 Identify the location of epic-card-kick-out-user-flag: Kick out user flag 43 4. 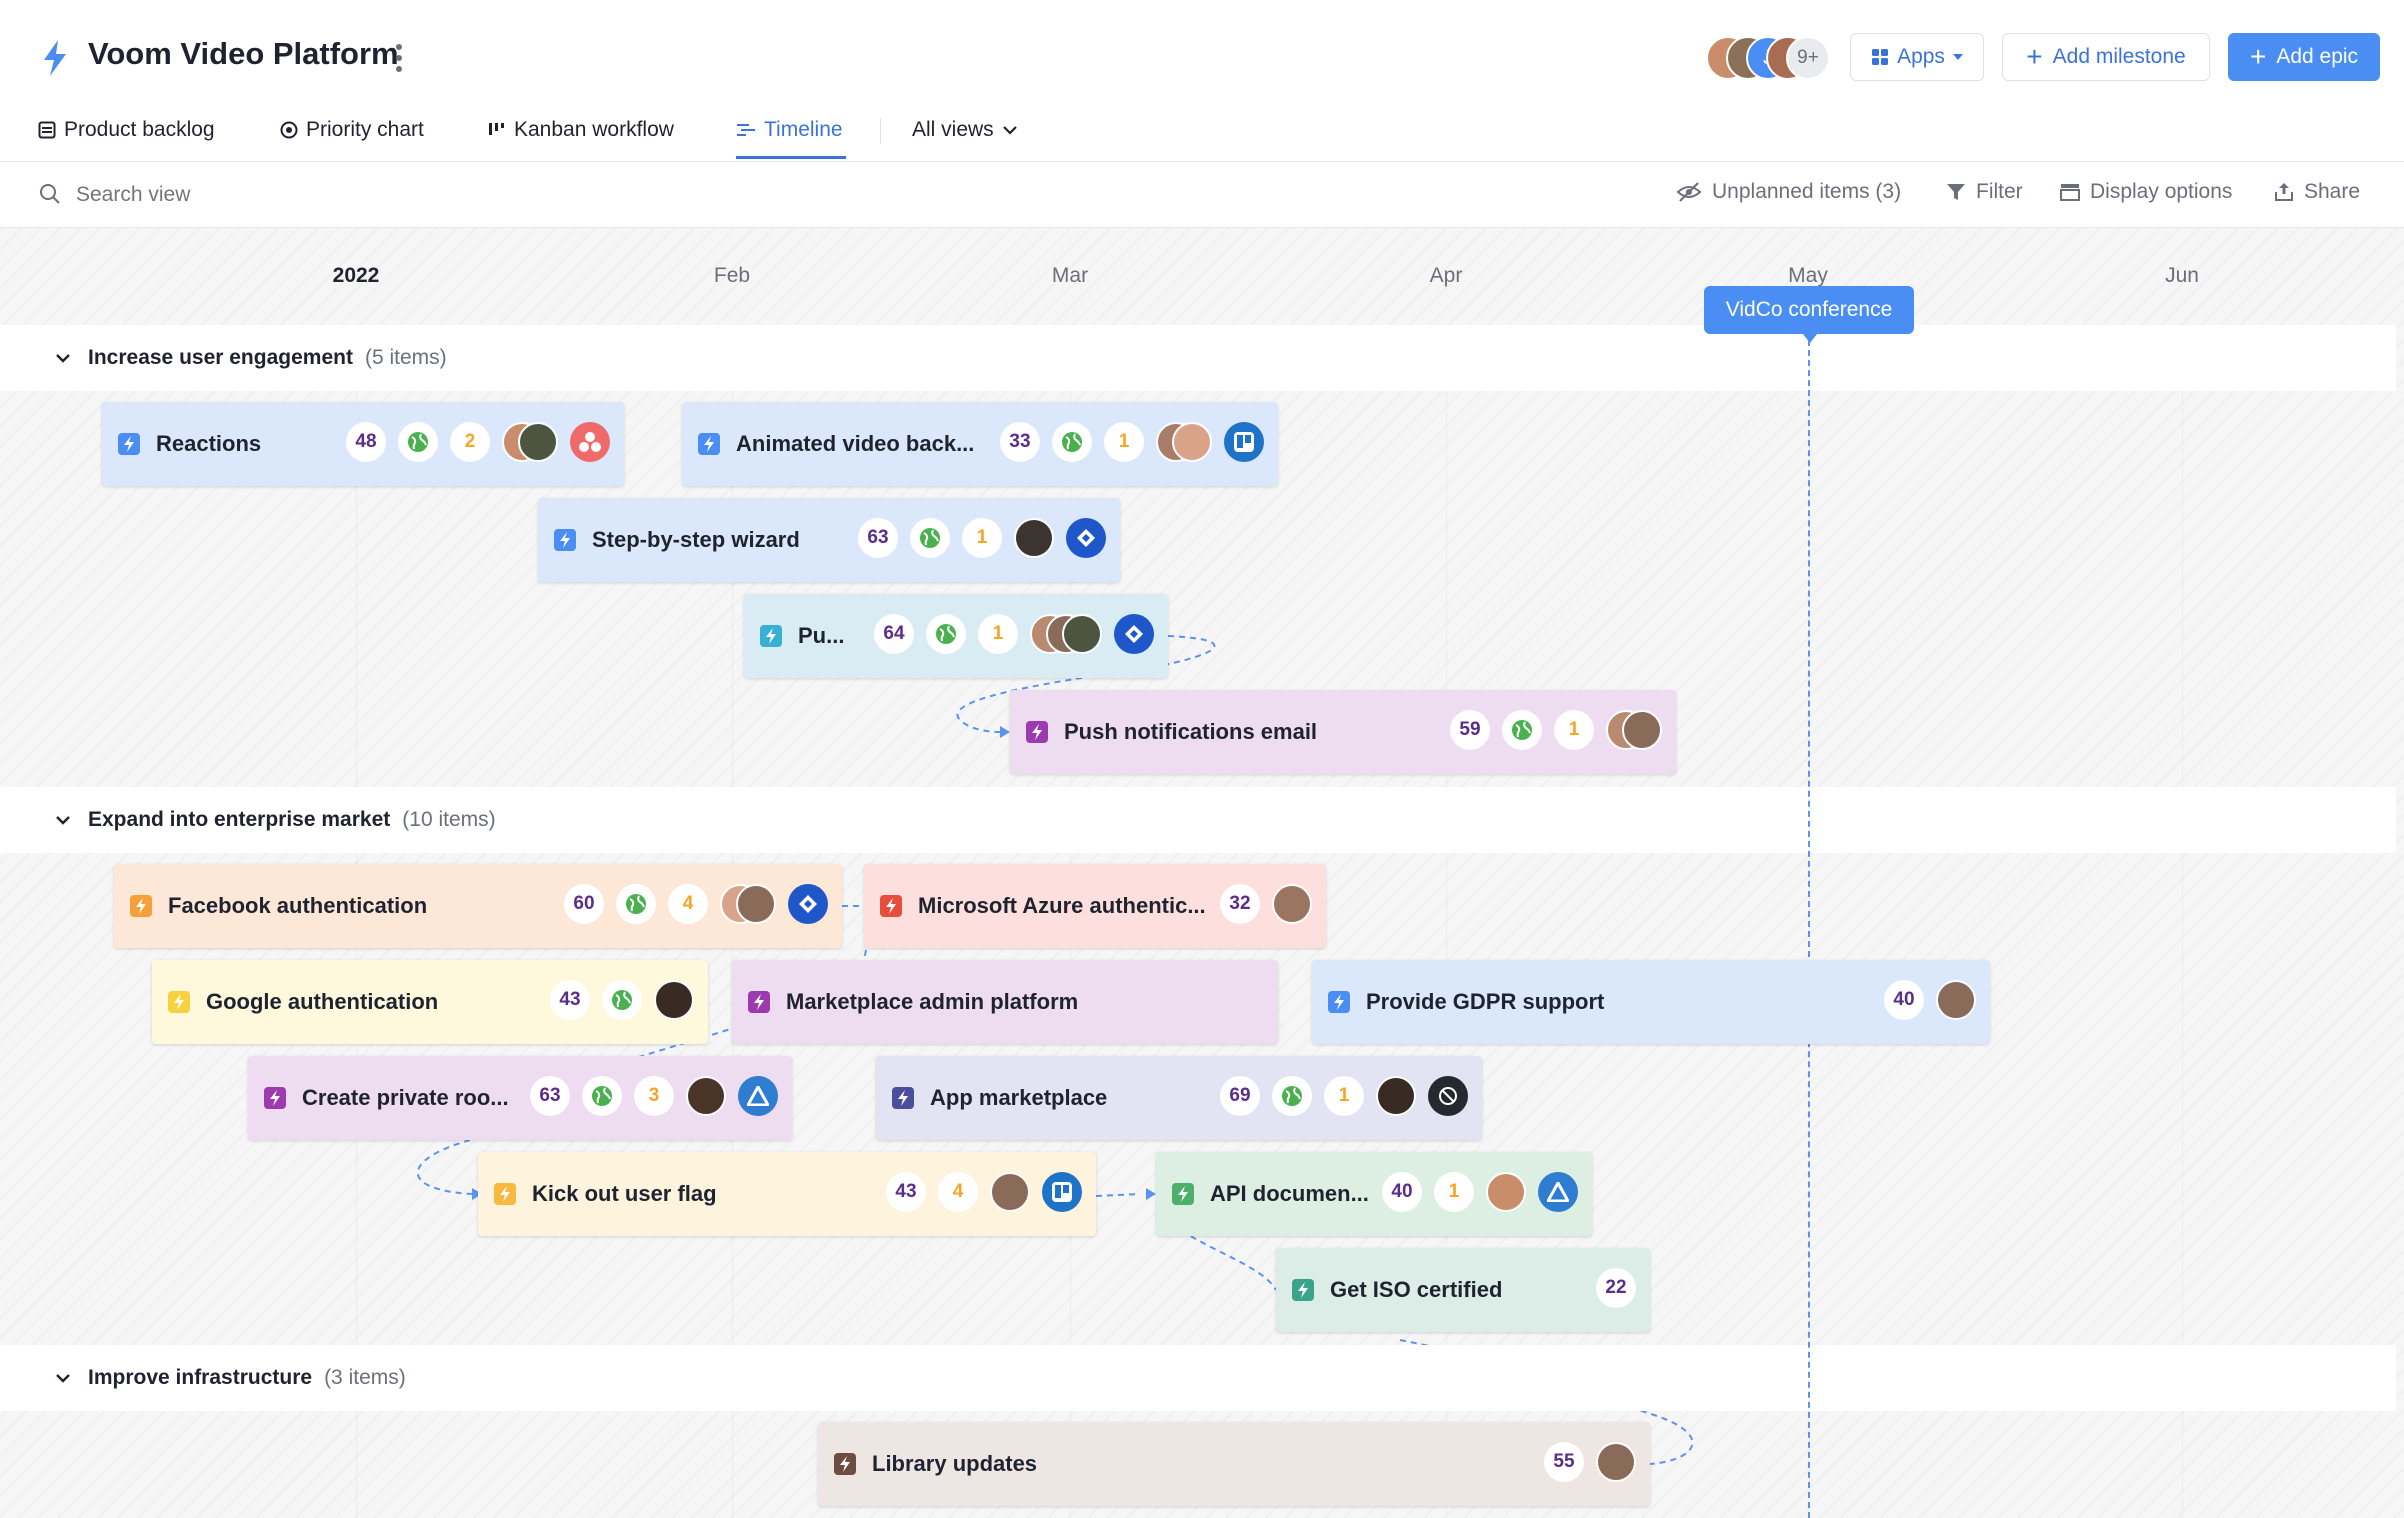
(787, 1194).